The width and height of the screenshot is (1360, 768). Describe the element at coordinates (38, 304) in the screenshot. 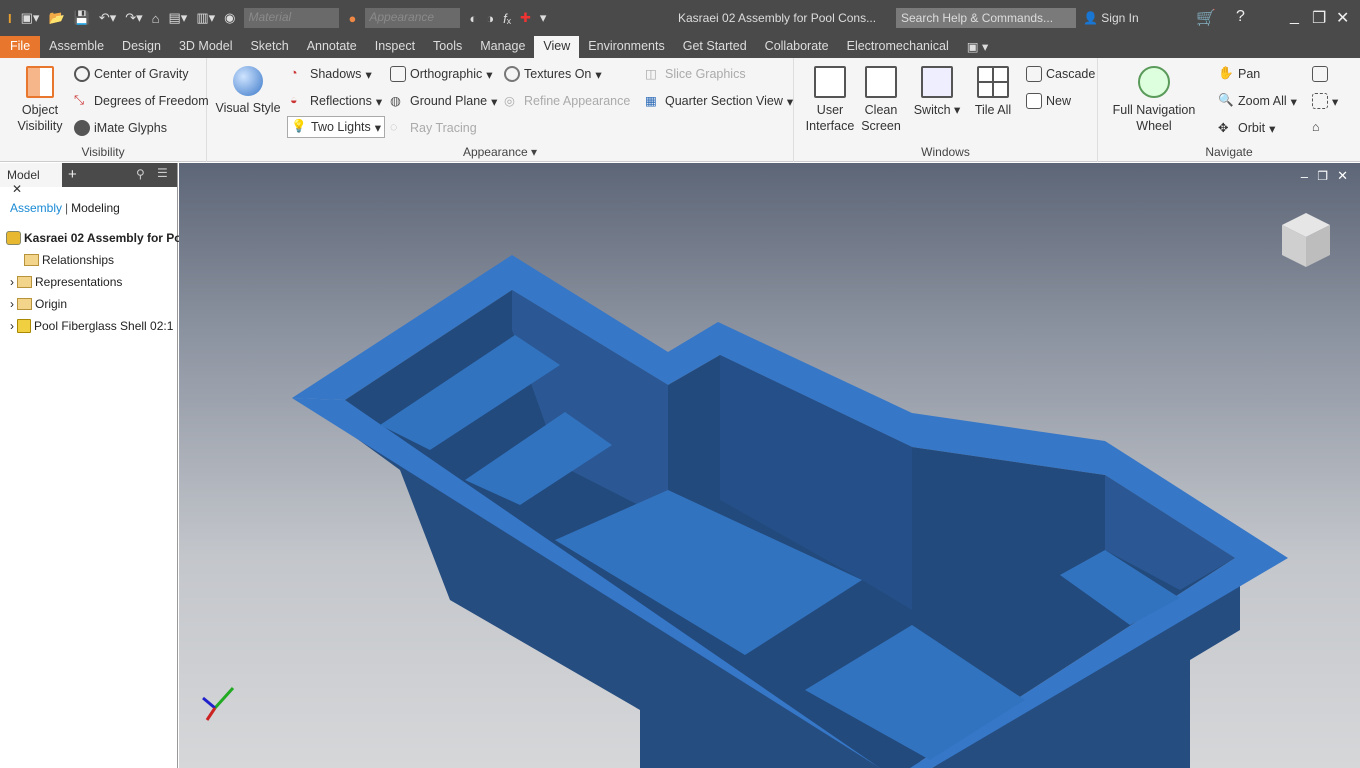

I see `tree-item-origin: › Origin` at that location.